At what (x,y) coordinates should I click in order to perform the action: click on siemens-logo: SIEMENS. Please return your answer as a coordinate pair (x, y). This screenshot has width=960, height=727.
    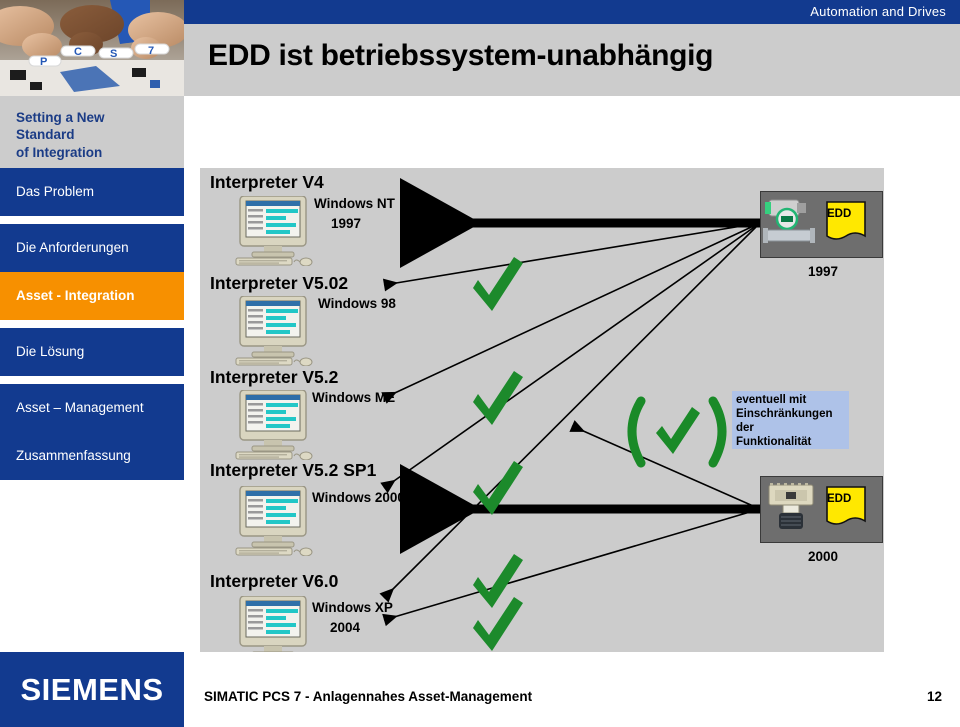
    Looking at the image, I should click on (92, 689).